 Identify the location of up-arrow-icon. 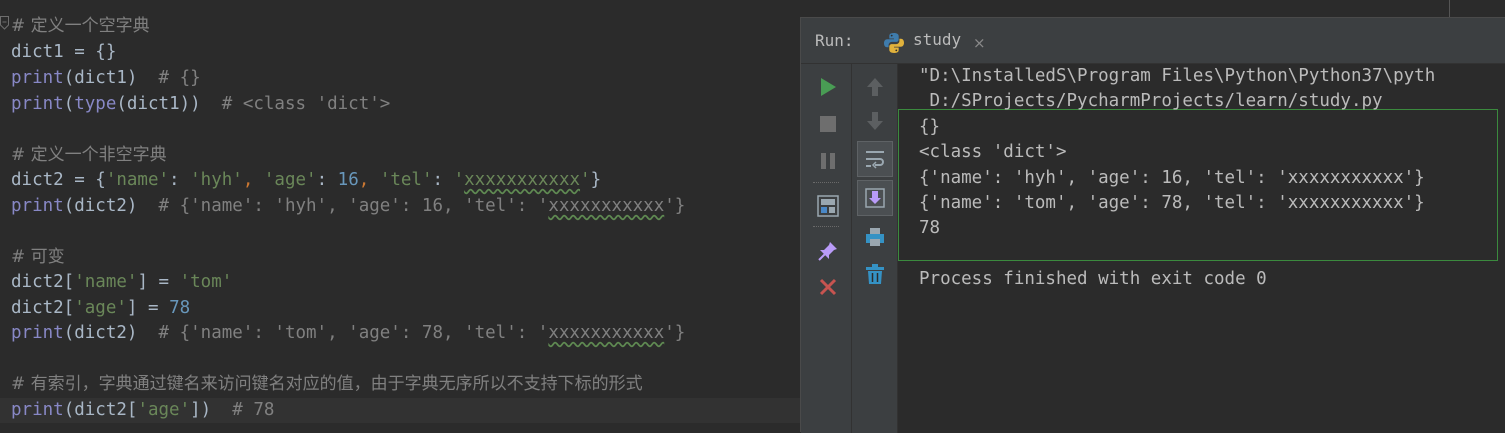
(875, 87).